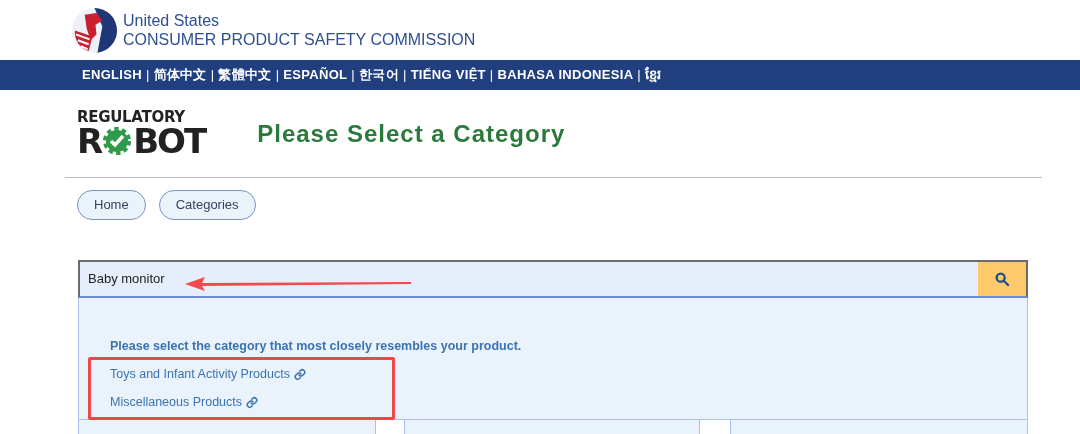 This screenshot has width=1080, height=434. What do you see at coordinates (565, 75) in the screenshot?
I see `language-link: BAHASA INDONESIA` at bounding box center [565, 75].